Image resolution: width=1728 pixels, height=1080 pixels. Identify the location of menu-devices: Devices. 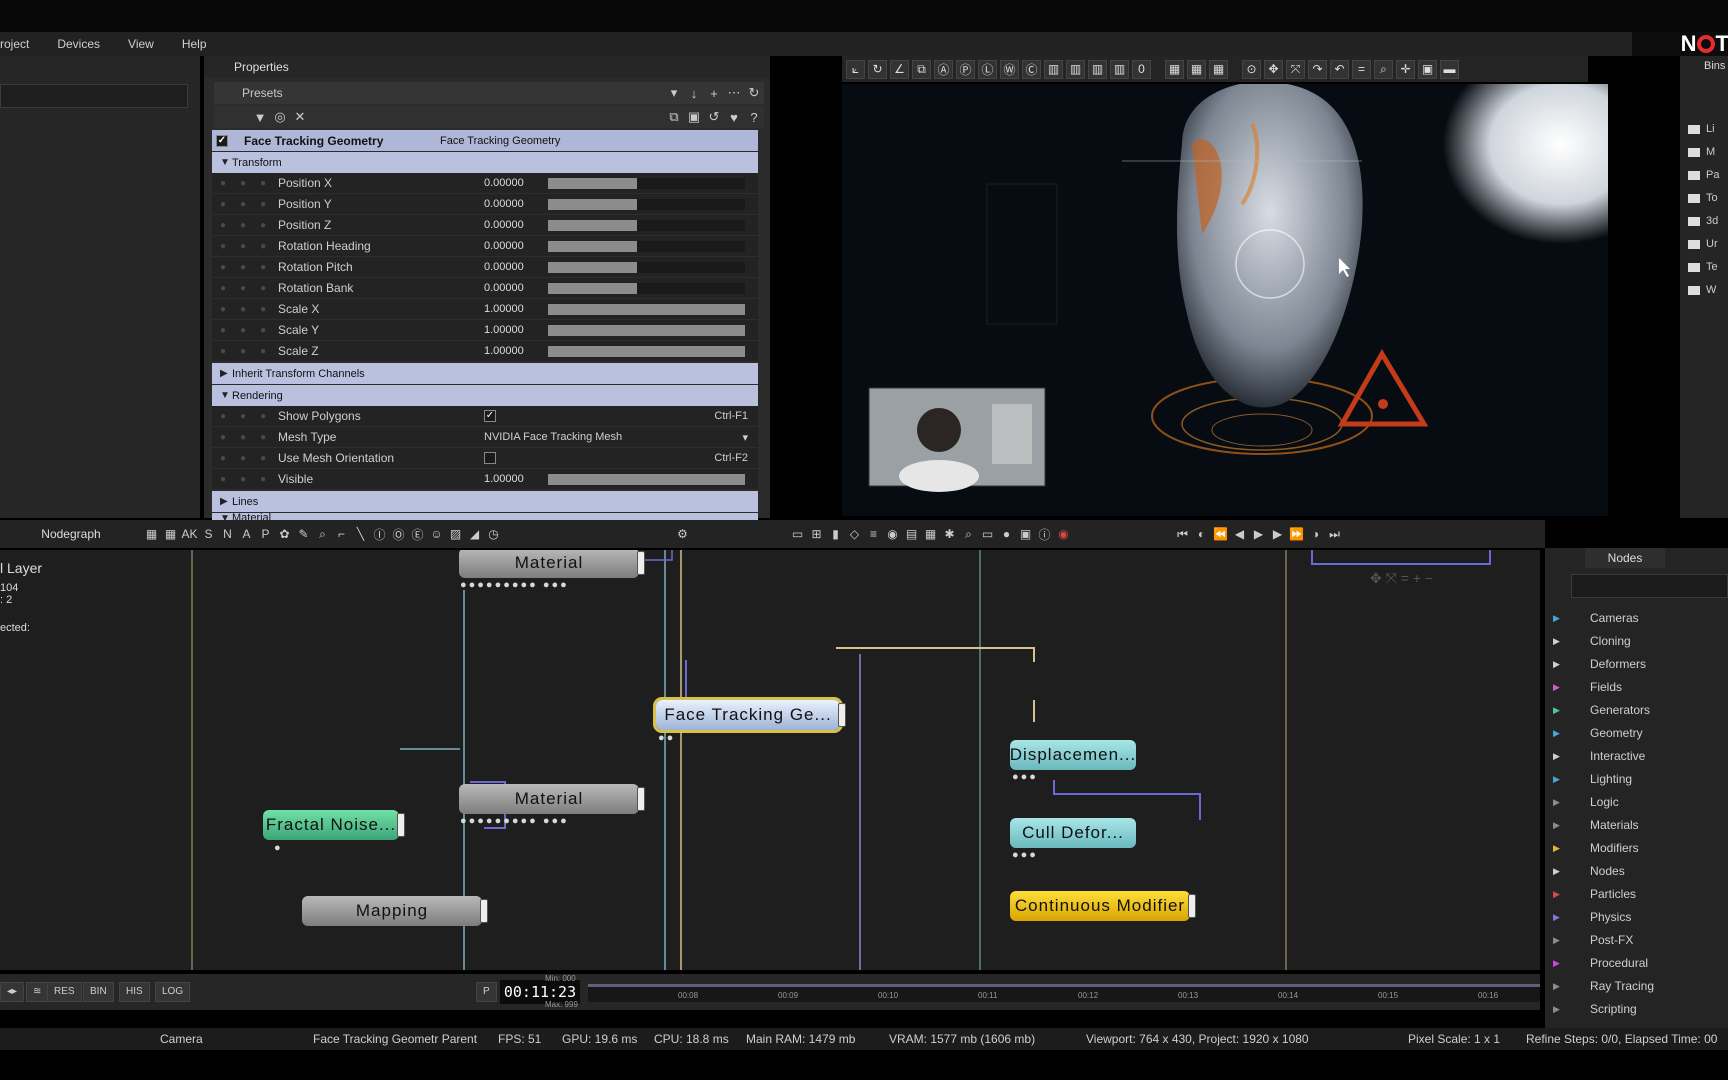
(78, 44).